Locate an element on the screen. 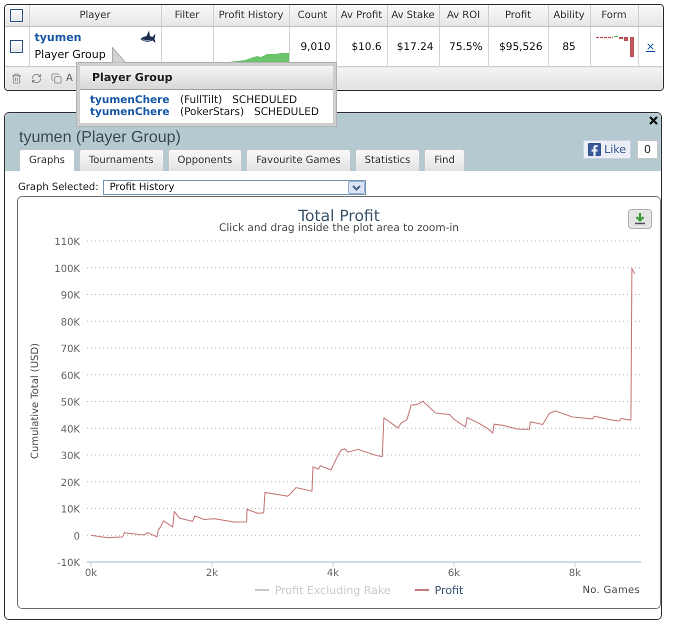  x-axis-label: 0k is located at coordinates (91, 573).